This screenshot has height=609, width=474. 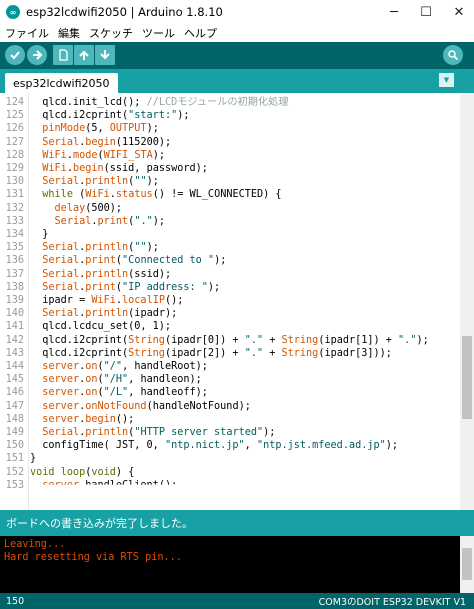 What do you see at coordinates (14, 327) in the screenshot?
I see `line-number: 141` at bounding box center [14, 327].